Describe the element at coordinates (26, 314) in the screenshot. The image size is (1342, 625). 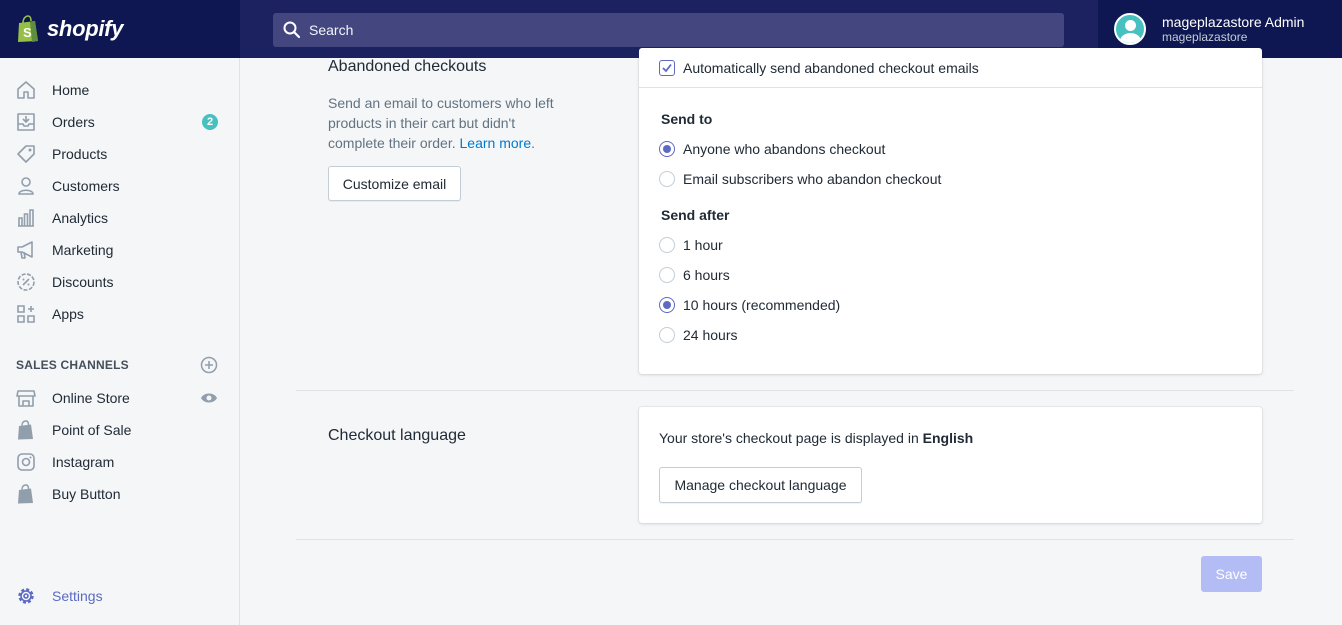
I see `apps-icon` at that location.